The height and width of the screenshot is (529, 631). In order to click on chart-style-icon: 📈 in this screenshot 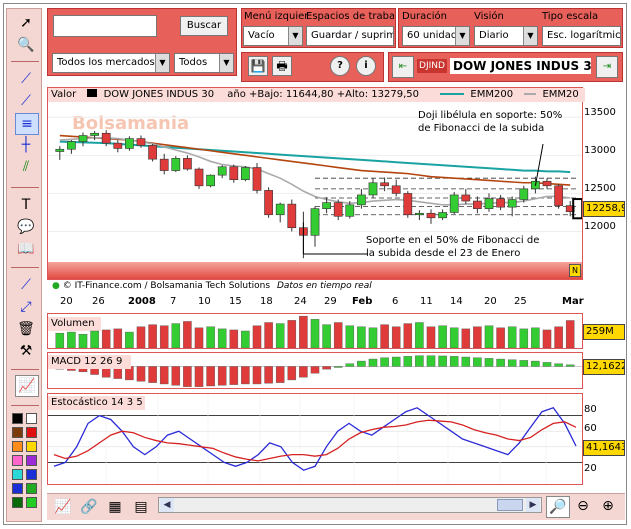, I will do `click(27, 386)`.